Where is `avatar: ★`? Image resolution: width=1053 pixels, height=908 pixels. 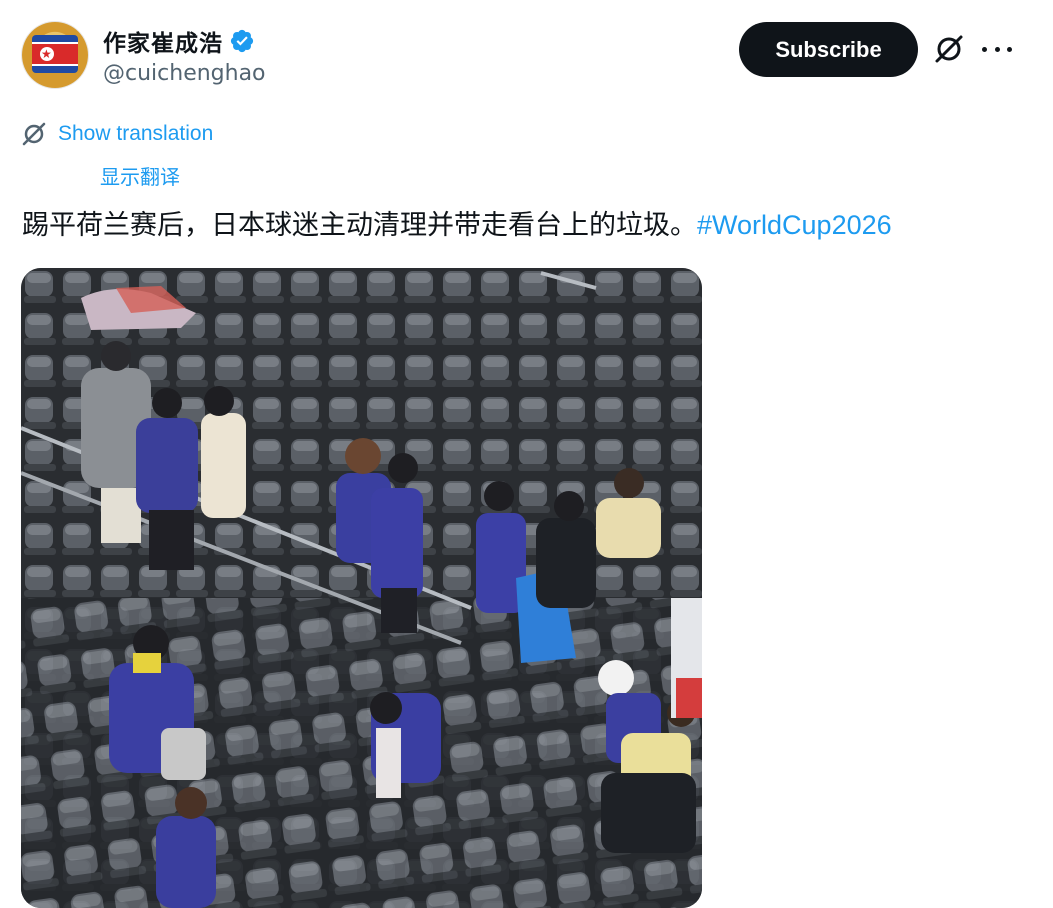
avatar: ★ is located at coordinates (55, 55).